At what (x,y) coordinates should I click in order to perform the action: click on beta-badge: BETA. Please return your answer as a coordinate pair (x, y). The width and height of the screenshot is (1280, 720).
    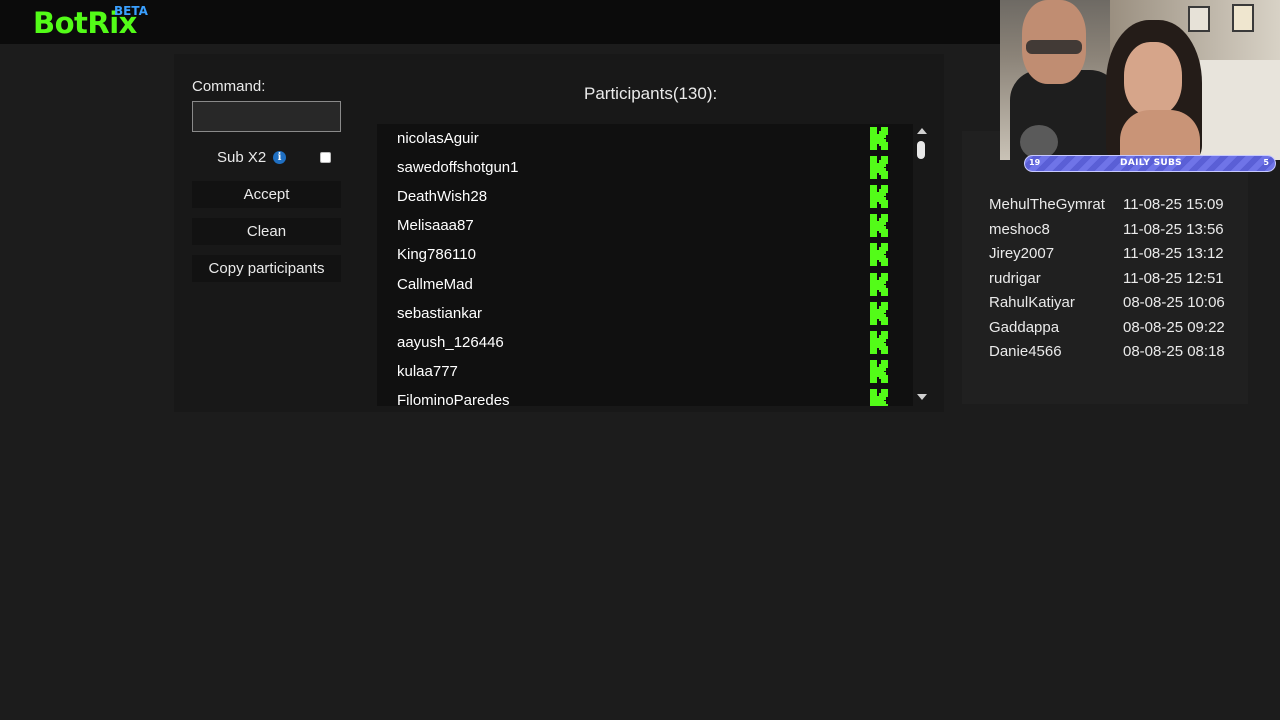
    Looking at the image, I should click on (131, 11).